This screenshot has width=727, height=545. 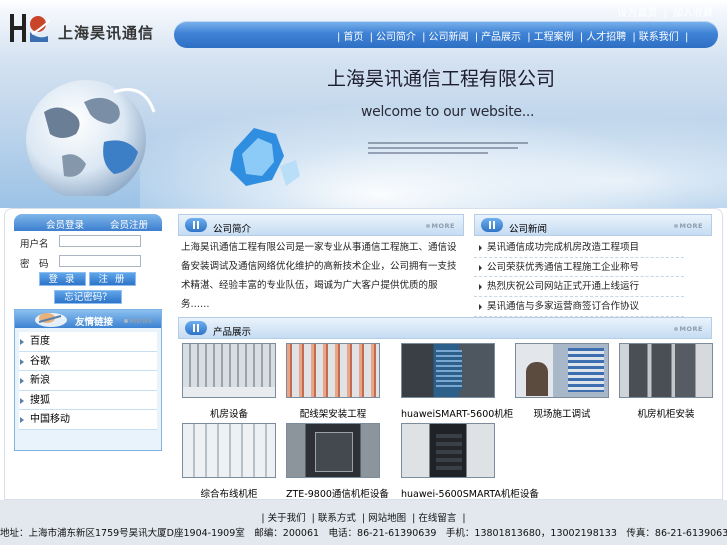 I want to click on news-section-bar: 公司新闻 MORE, so click(x=593, y=225).